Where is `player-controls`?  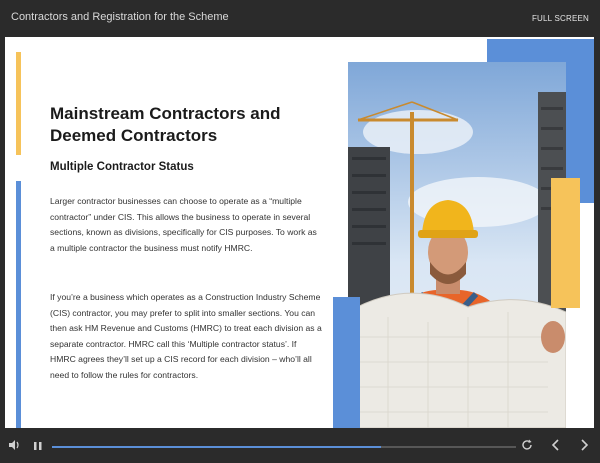 player-controls is located at coordinates (300, 446).